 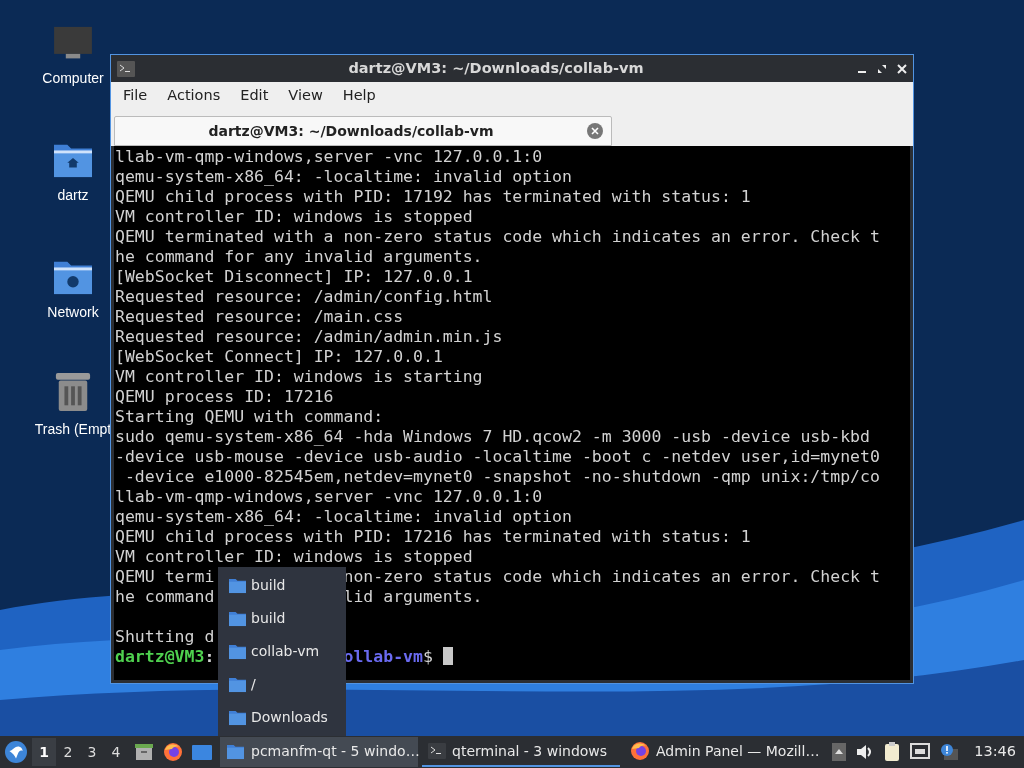 What do you see at coordinates (949, 752) in the screenshot?
I see `notification-icon` at bounding box center [949, 752].